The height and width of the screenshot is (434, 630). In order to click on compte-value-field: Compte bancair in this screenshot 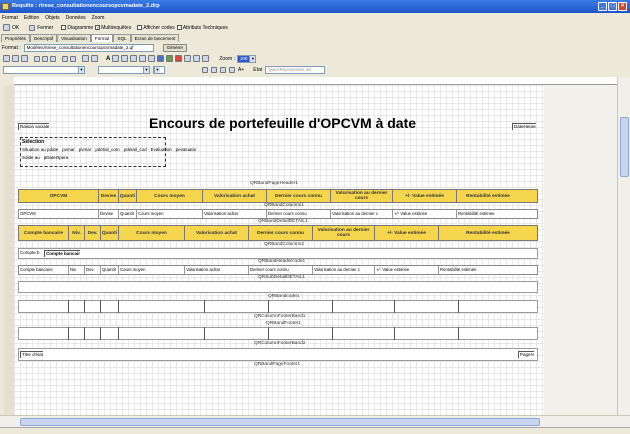, I will do `click(62, 253)`.